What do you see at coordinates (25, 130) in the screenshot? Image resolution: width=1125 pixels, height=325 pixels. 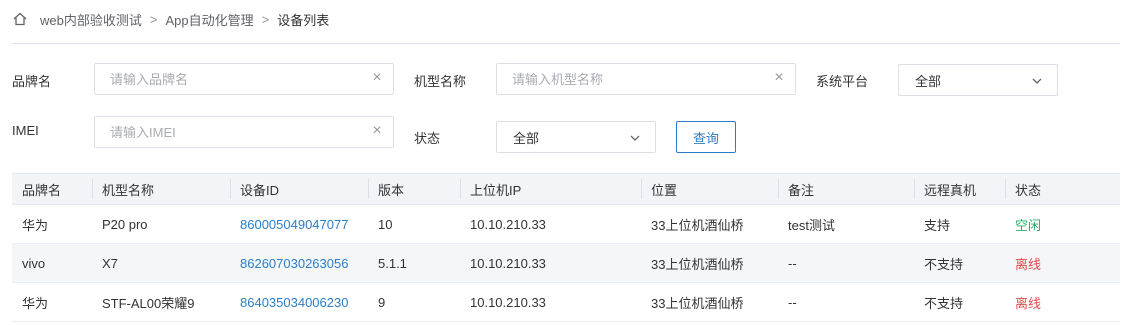 I see `imei-label: IMEI` at bounding box center [25, 130].